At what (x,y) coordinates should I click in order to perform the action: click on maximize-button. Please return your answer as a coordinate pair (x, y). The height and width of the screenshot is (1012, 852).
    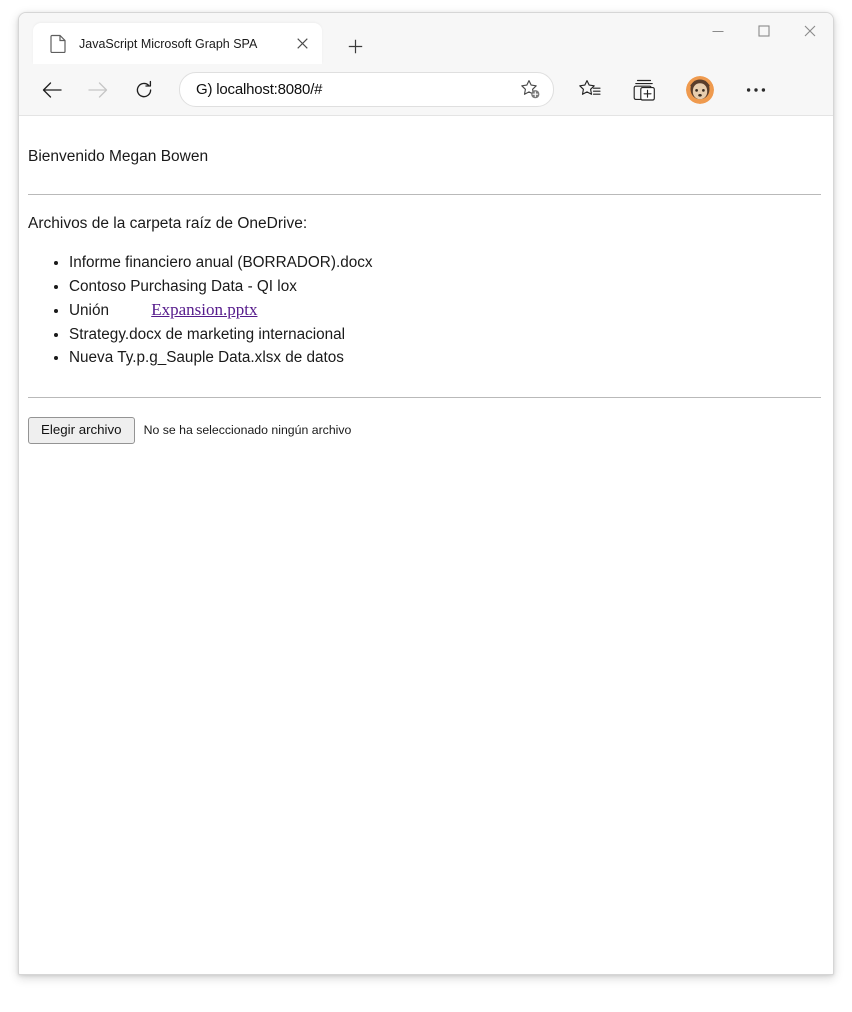
    Looking at the image, I should click on (764, 31).